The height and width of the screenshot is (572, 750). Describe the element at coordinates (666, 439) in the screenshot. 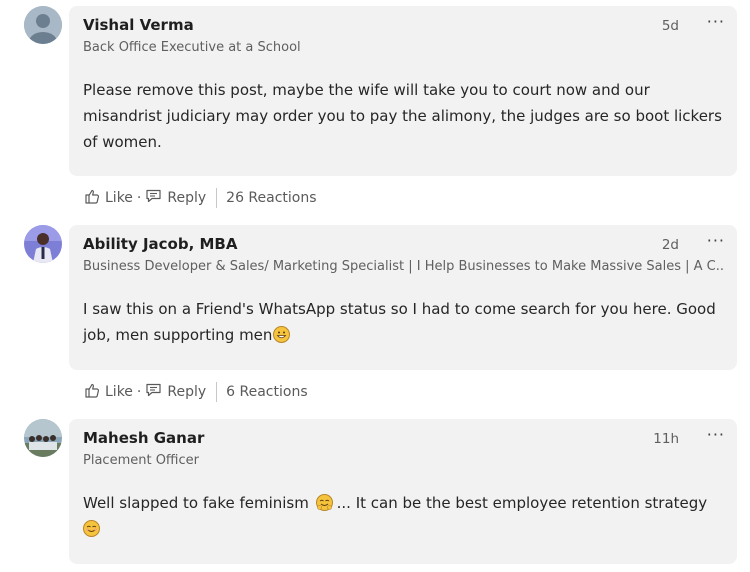

I see `comment-timestamp: 11h` at that location.